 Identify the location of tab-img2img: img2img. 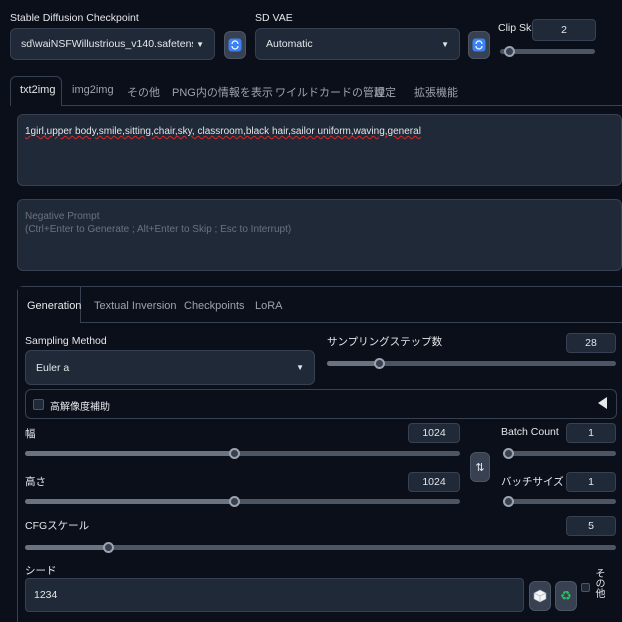
(93, 90).